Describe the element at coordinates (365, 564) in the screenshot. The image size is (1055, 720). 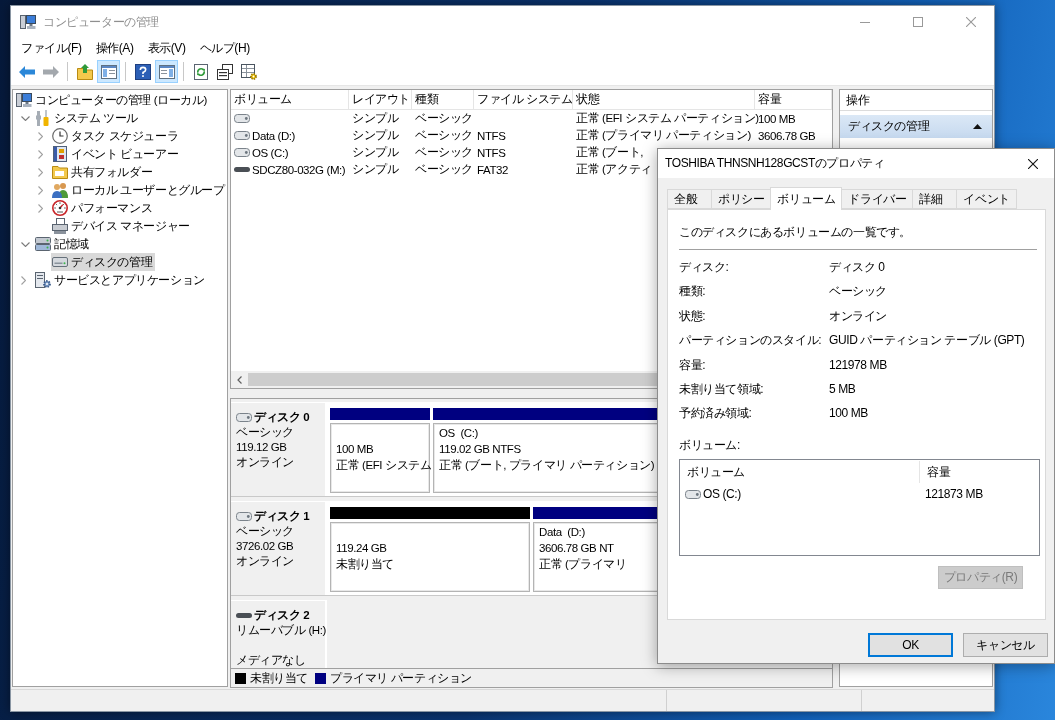
I see `partition-status: 未割り当て` at that location.